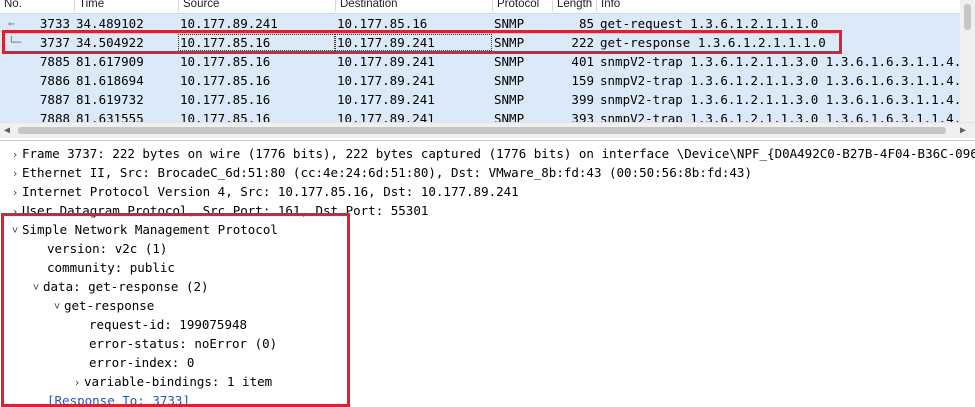  What do you see at coordinates (586, 23) in the screenshot?
I see `packet-length: 85` at bounding box center [586, 23].